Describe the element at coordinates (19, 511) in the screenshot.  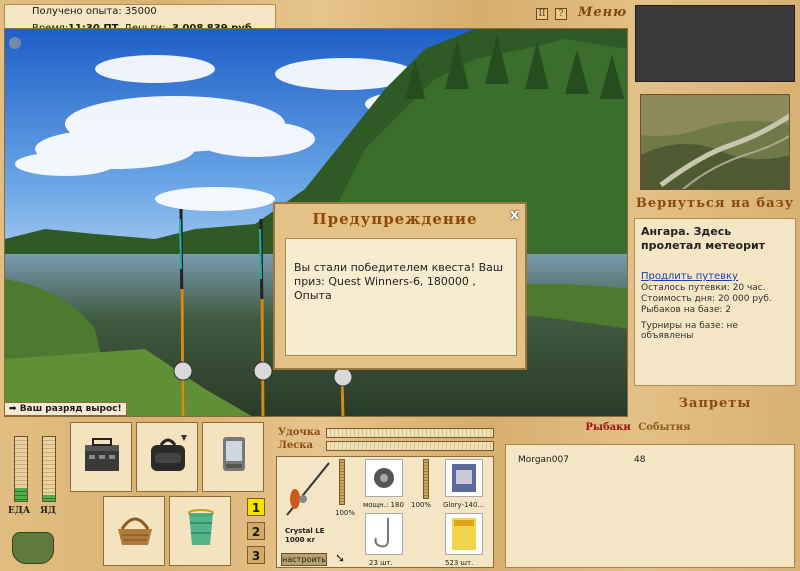
I see `food-label: ЕДА` at that location.